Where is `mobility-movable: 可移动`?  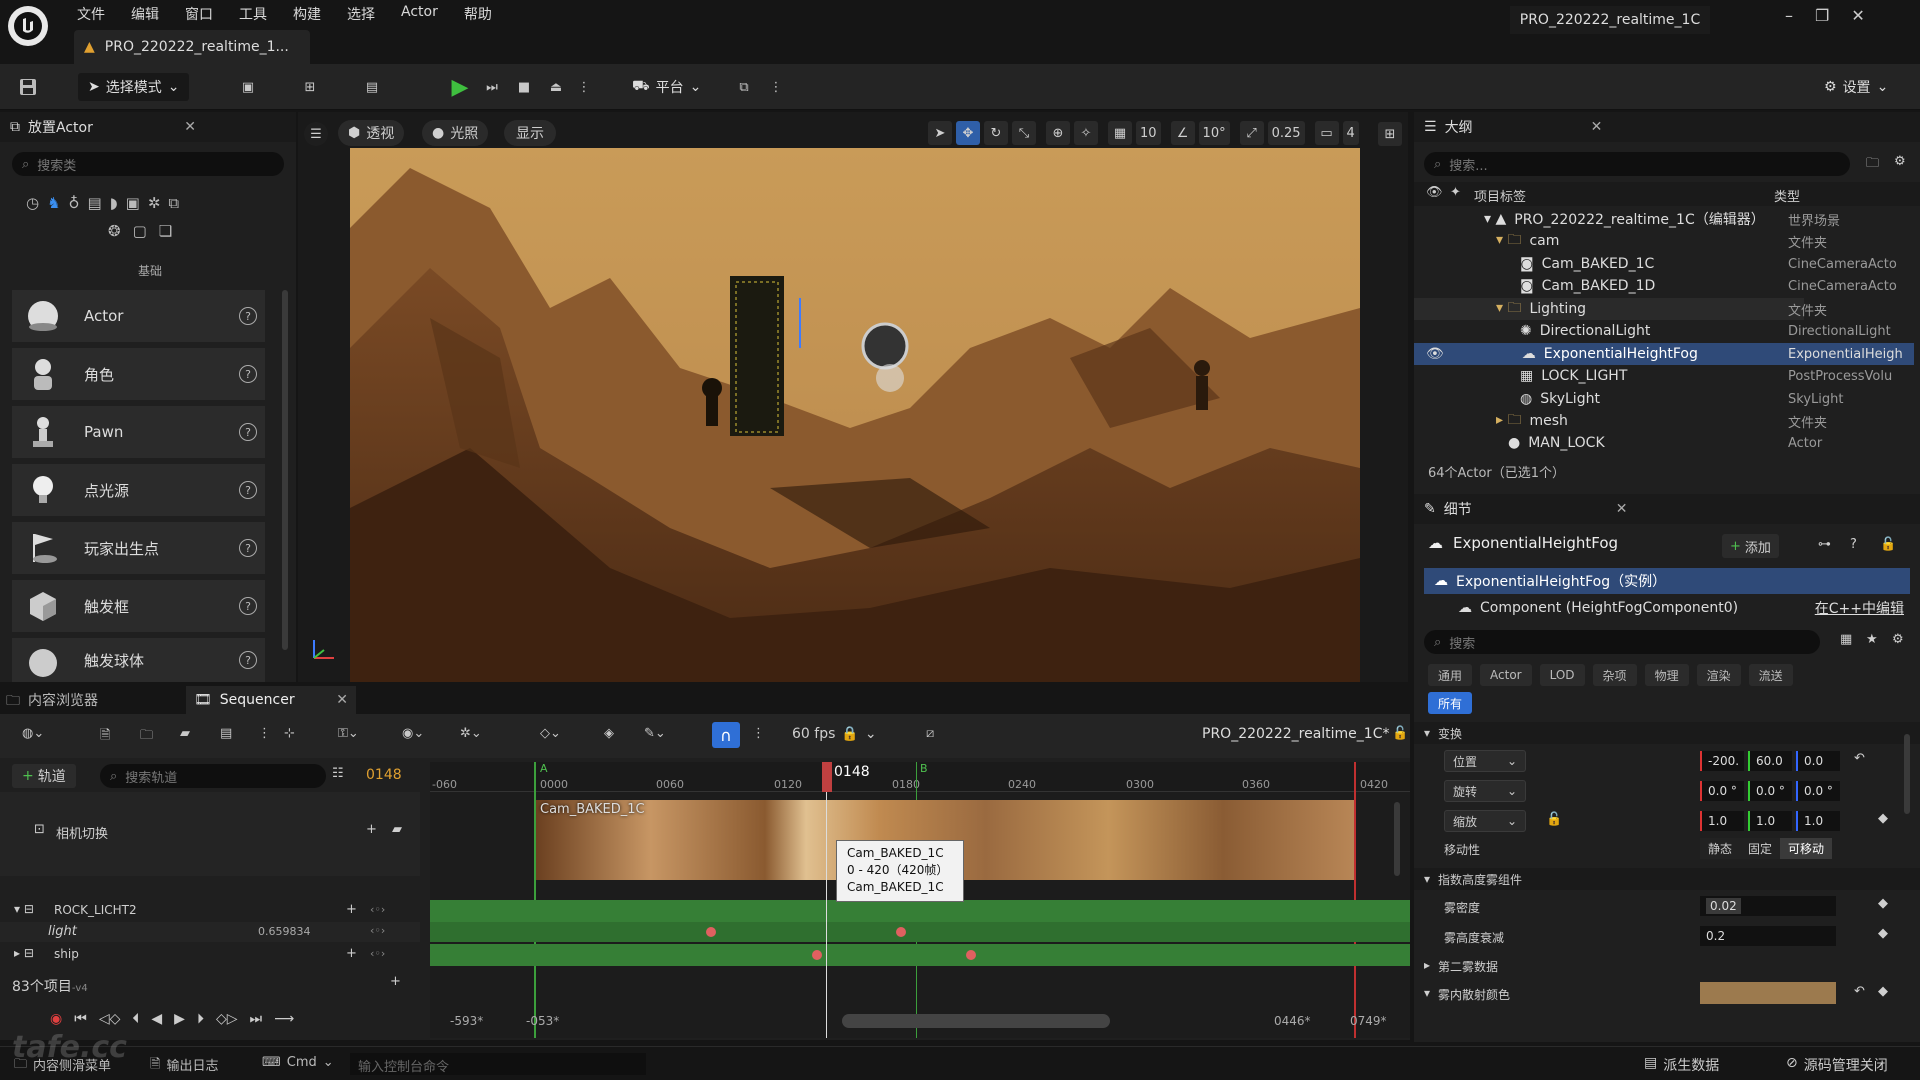 mobility-movable: 可移动 is located at coordinates (1806, 848).